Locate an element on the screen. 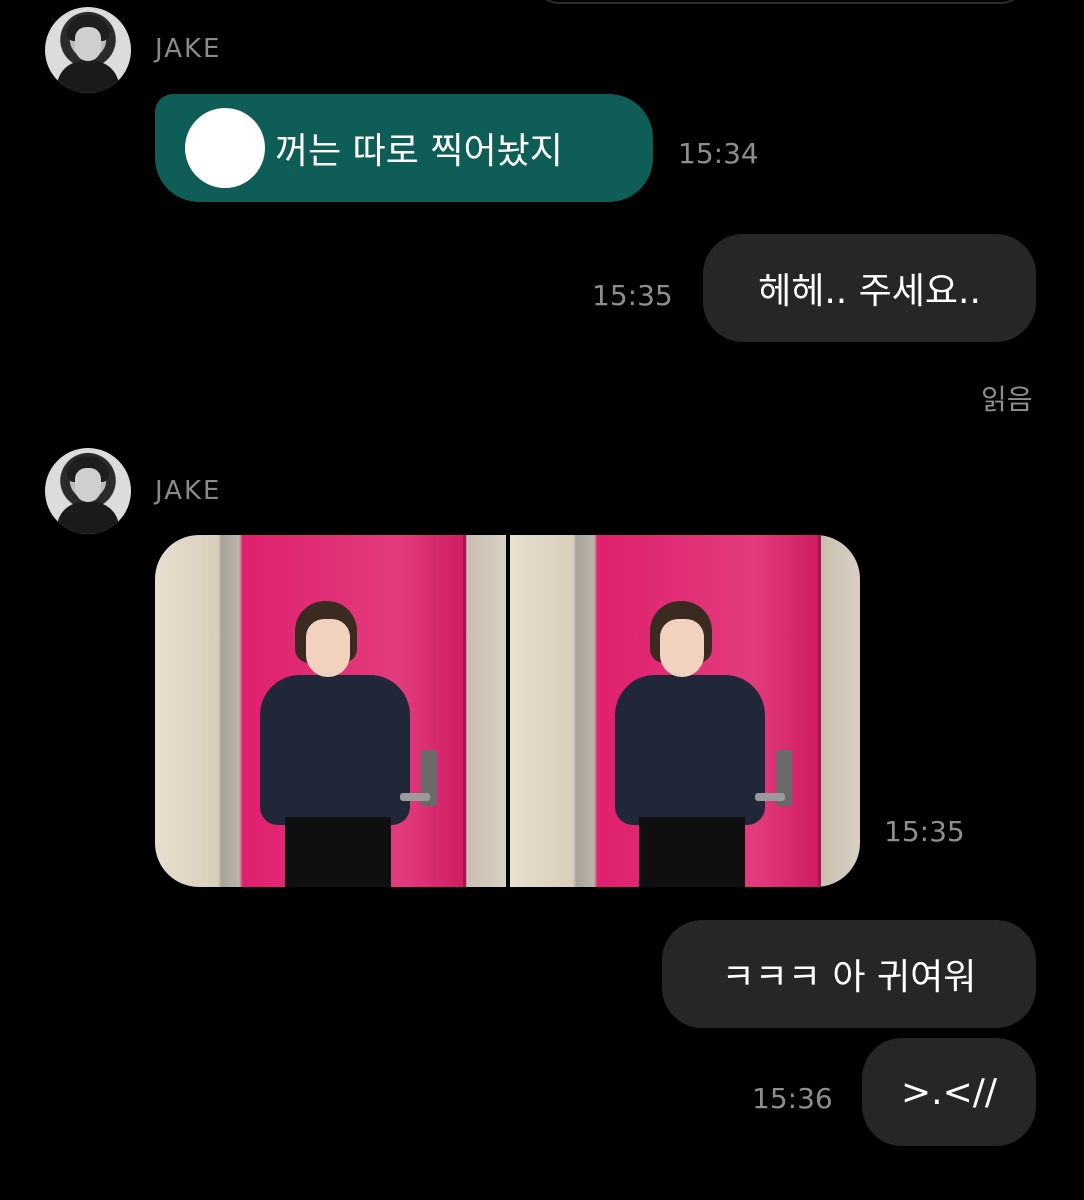 This screenshot has width=1084, height=1200. message-time: 15:34 is located at coordinates (718, 153).